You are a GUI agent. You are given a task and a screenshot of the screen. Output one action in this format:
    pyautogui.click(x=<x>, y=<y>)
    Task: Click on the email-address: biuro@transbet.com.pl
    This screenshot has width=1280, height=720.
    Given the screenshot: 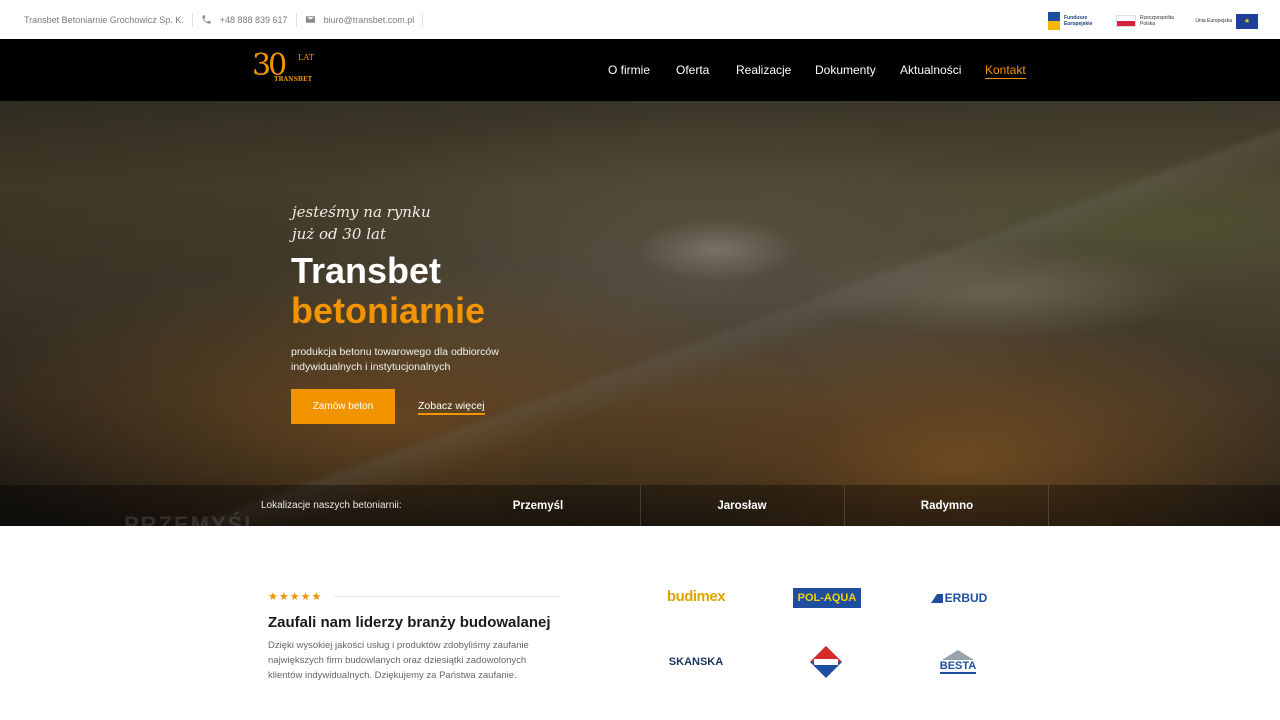 What is the action you would take?
    pyautogui.click(x=369, y=19)
    